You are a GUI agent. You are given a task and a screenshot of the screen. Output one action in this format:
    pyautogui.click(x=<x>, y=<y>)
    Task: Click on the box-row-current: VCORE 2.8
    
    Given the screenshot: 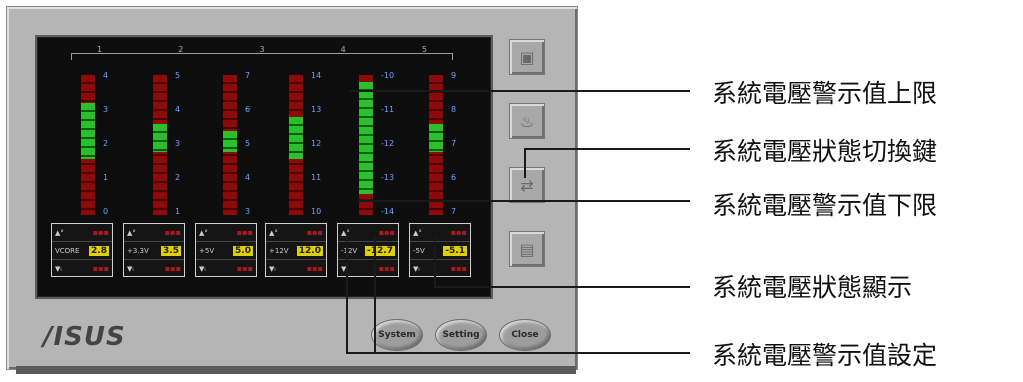 What is the action you would take?
    pyautogui.click(x=82, y=251)
    